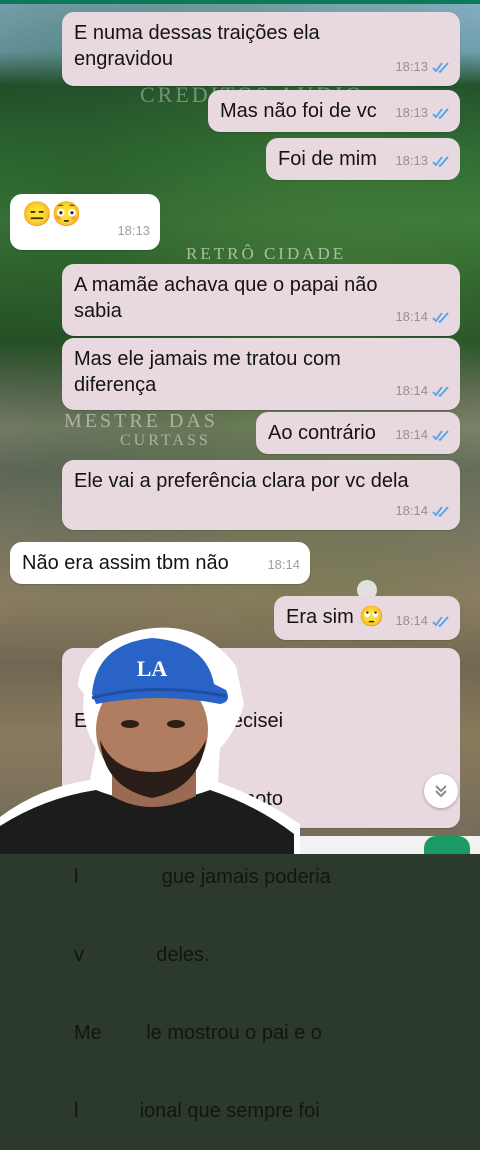 Image resolution: width=480 pixels, height=1150 pixels. Describe the element at coordinates (447, 845) in the screenshot. I see `send-button-partial` at that location.